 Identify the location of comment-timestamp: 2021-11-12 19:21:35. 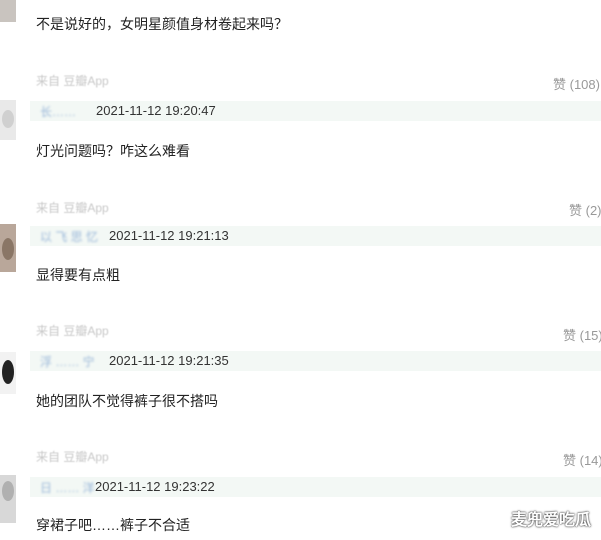
(169, 360).